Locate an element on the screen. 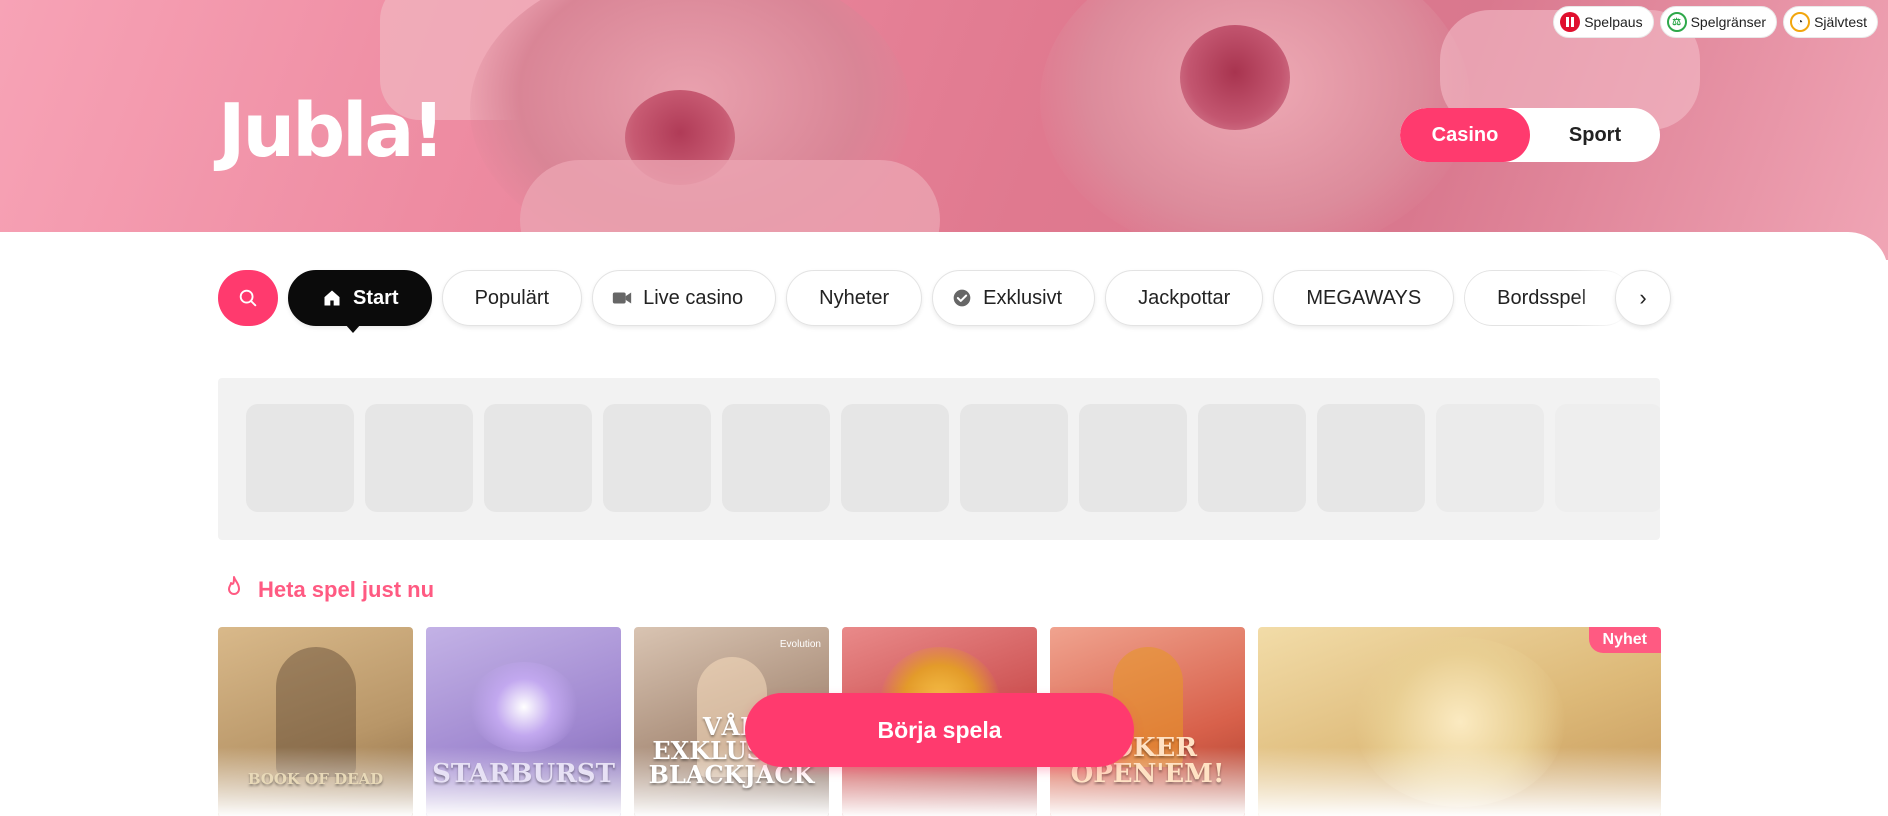 The image size is (1888, 816). sjalvtest-button: ◔ Självtest is located at coordinates (1830, 22).